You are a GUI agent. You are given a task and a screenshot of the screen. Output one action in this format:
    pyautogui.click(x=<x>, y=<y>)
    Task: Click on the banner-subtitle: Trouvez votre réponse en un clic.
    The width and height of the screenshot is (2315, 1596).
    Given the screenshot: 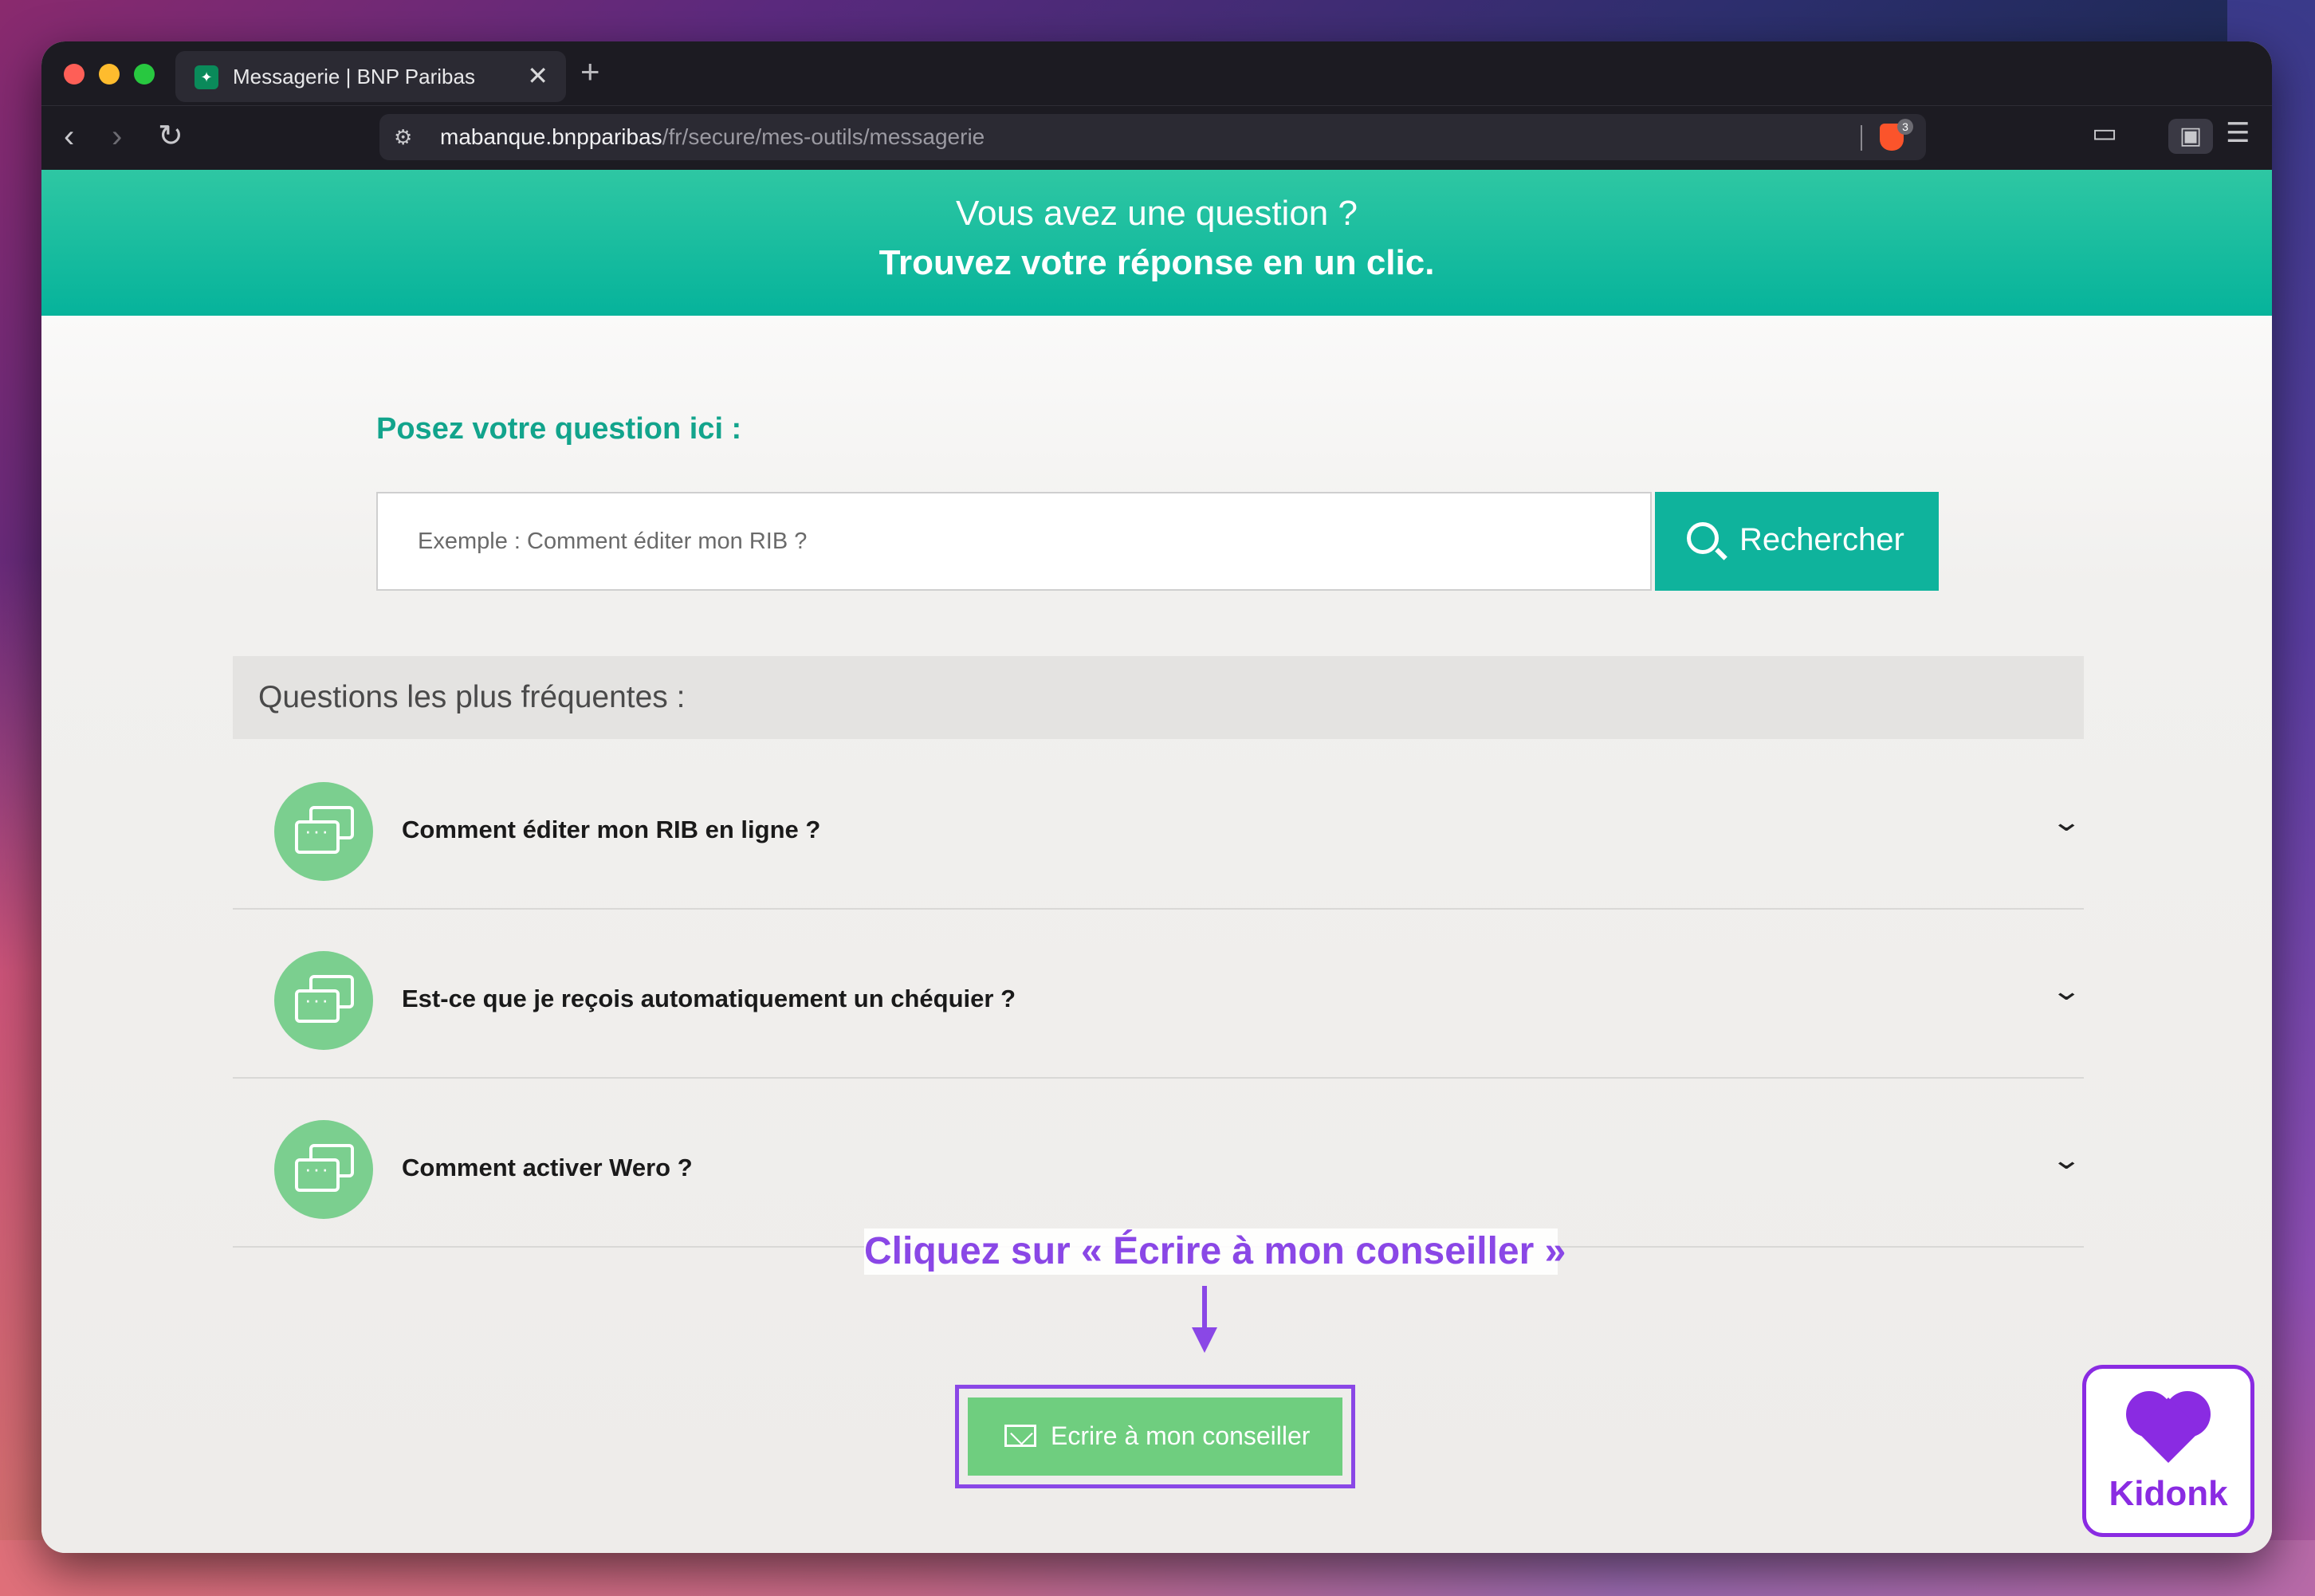 What is the action you would take?
    pyautogui.click(x=1156, y=262)
    